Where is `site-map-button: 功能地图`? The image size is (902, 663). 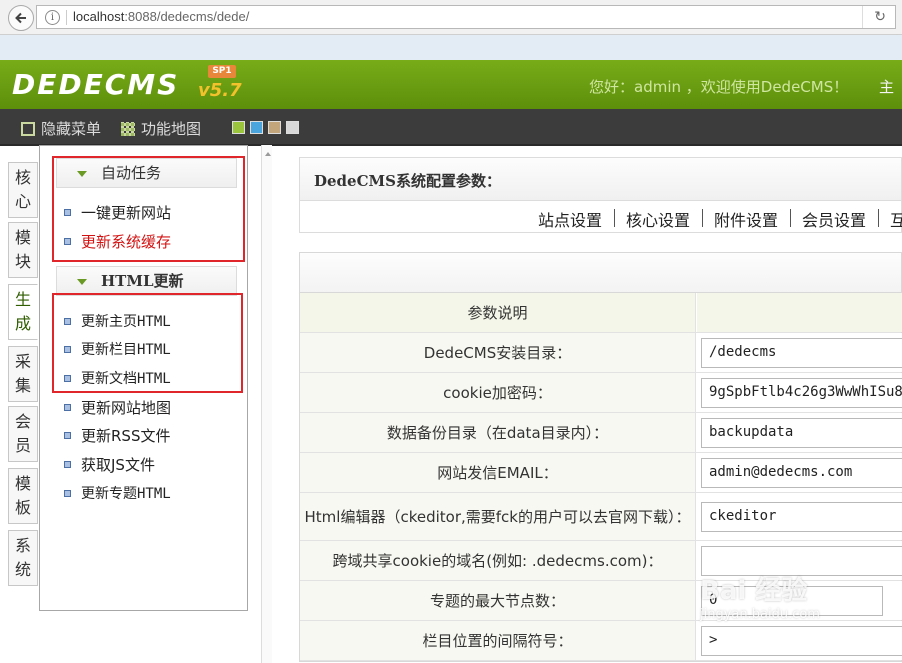
site-map-button: 功能地图 is located at coordinates (161, 128).